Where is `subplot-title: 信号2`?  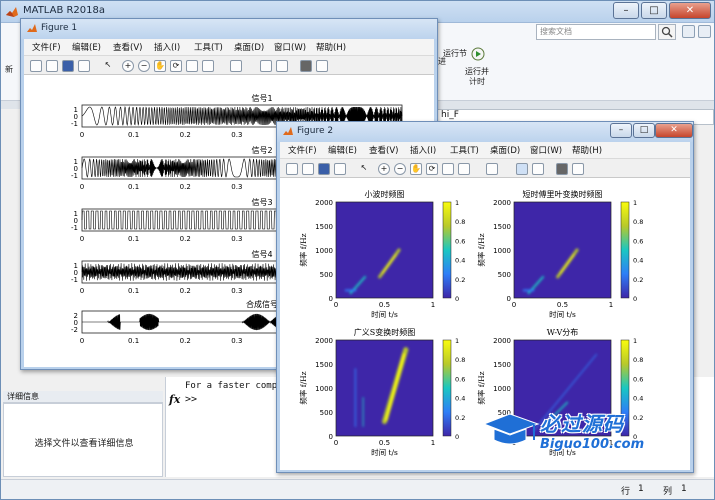 subplot-title: 信号2 is located at coordinates (261, 150).